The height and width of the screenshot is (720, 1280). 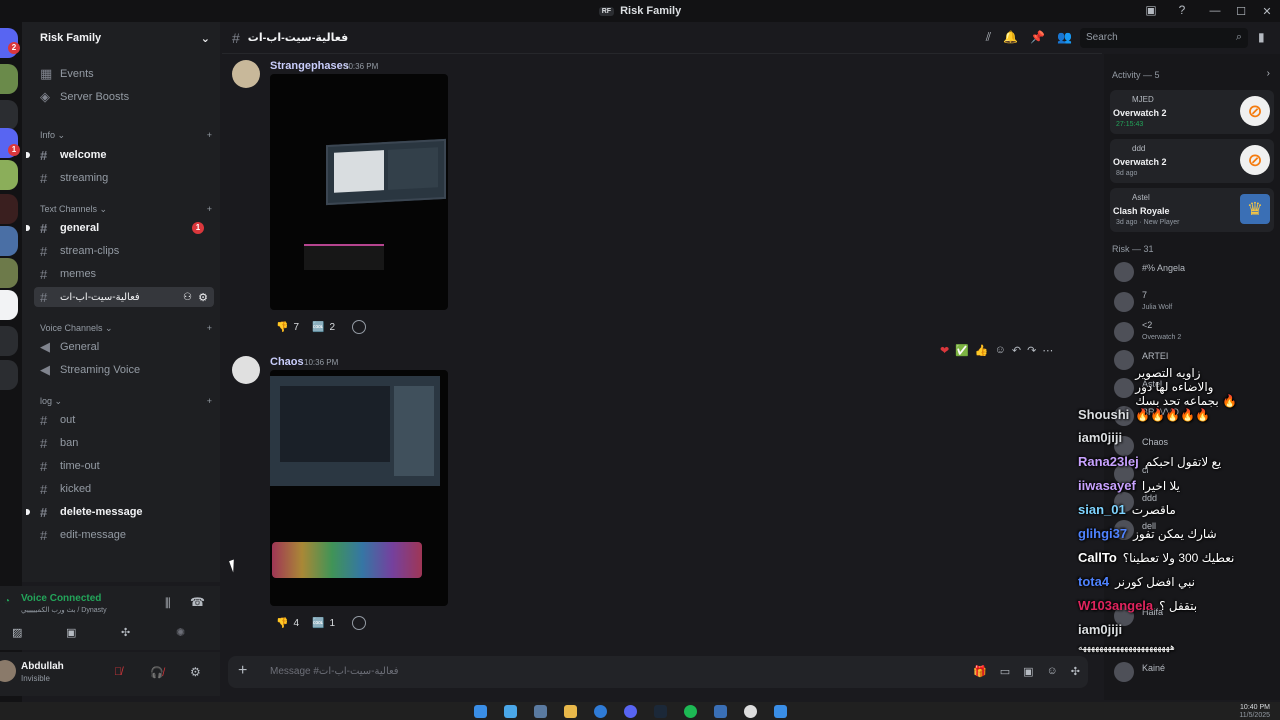 I want to click on member-item: Kainé, so click(x=1194, y=672).